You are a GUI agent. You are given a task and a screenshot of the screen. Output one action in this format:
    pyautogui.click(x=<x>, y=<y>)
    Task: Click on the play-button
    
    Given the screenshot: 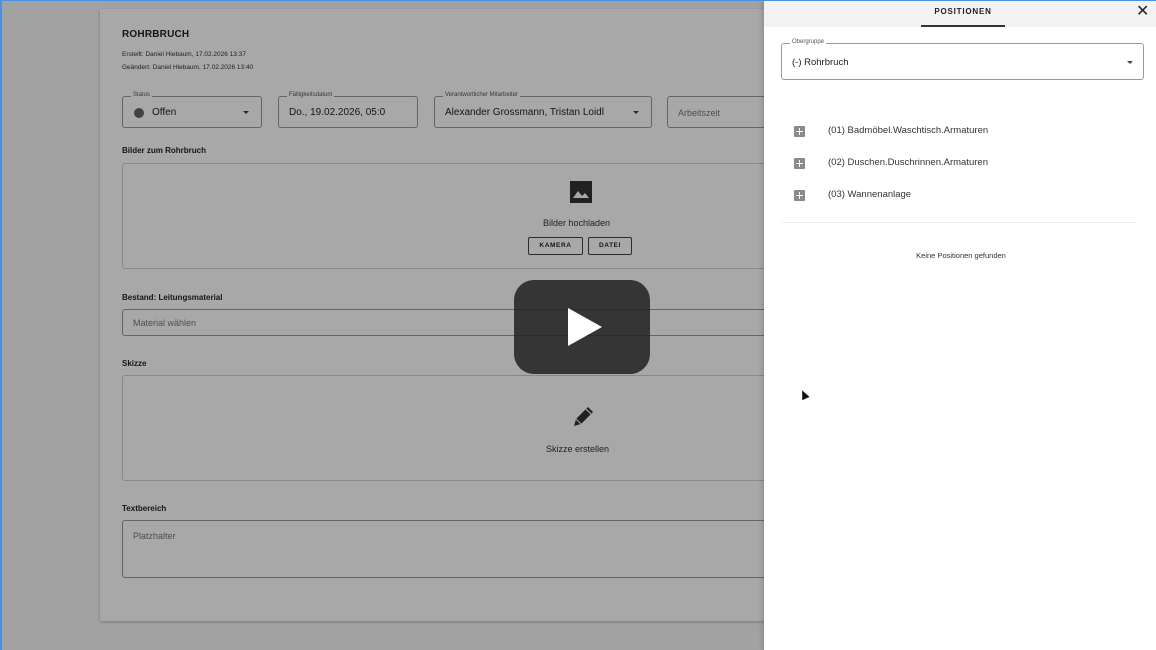 What is the action you would take?
    pyautogui.click(x=582, y=327)
    